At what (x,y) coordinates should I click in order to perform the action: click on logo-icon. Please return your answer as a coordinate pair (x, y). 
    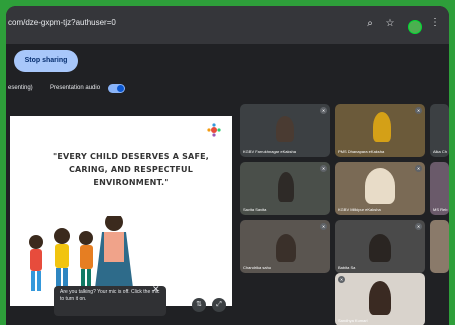
    Looking at the image, I should click on (214, 130).